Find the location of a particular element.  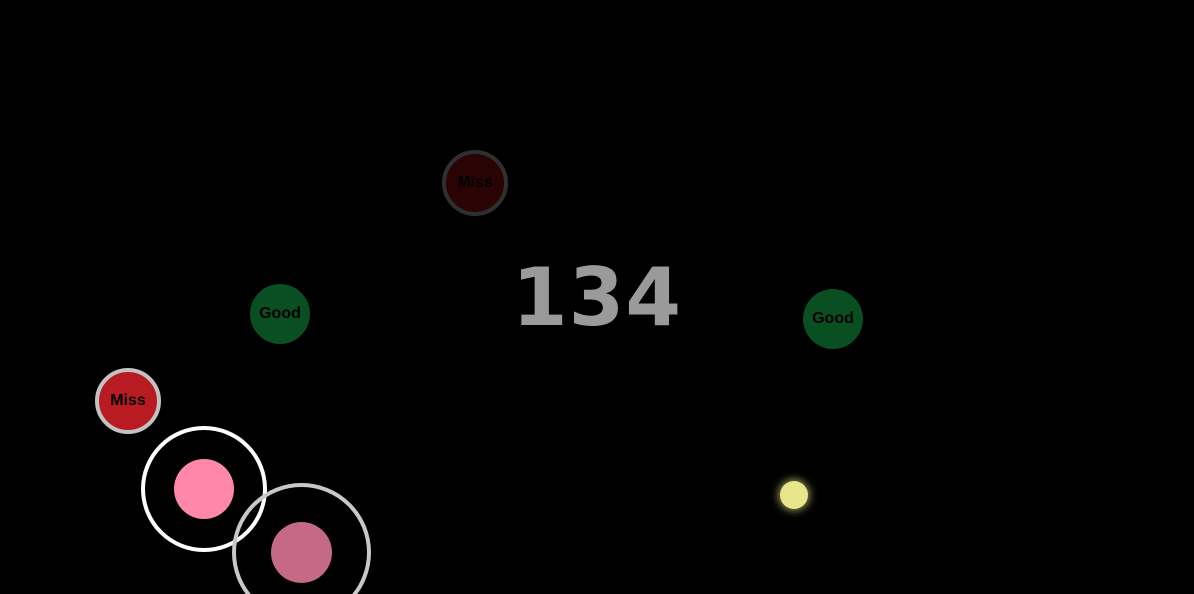

hit-circle-active is located at coordinates (204, 489).